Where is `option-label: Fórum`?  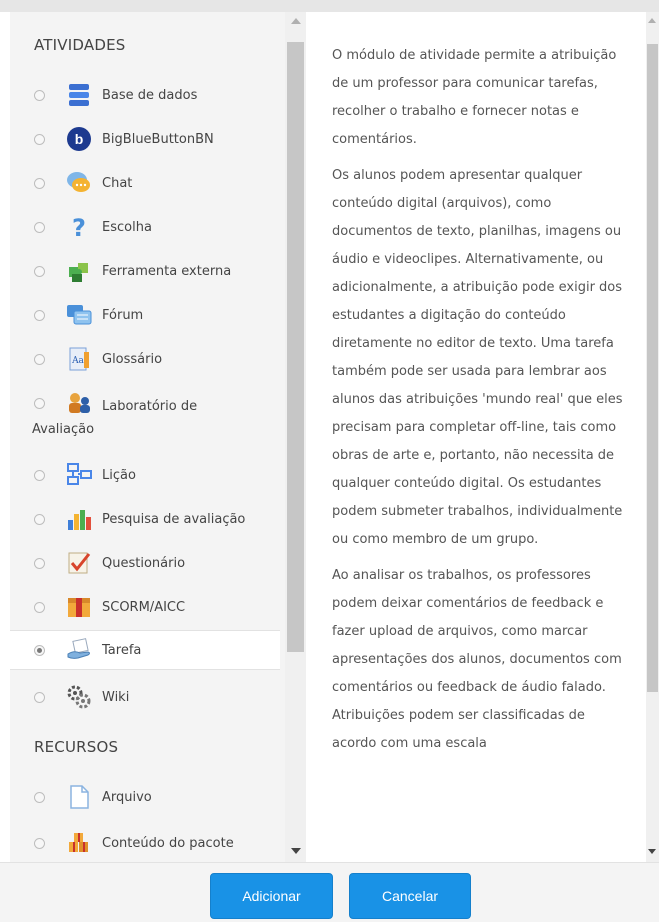
option-label: Fórum is located at coordinates (123, 315).